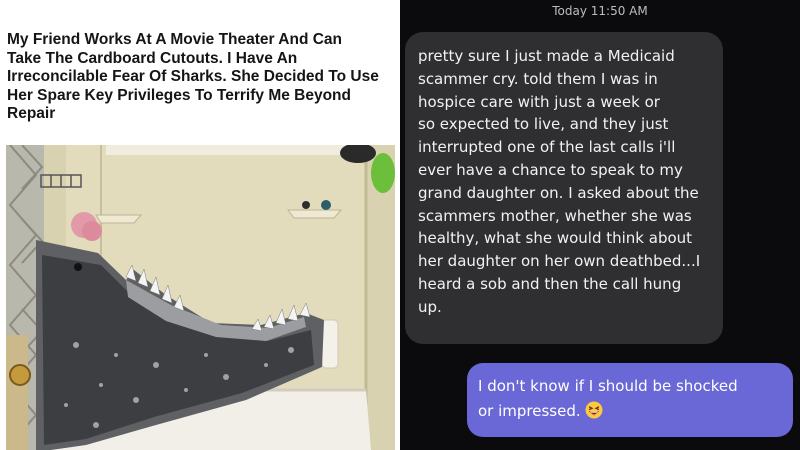 This screenshot has width=800, height=450. What do you see at coordinates (20, 375) in the screenshot?
I see `door-knob` at bounding box center [20, 375].